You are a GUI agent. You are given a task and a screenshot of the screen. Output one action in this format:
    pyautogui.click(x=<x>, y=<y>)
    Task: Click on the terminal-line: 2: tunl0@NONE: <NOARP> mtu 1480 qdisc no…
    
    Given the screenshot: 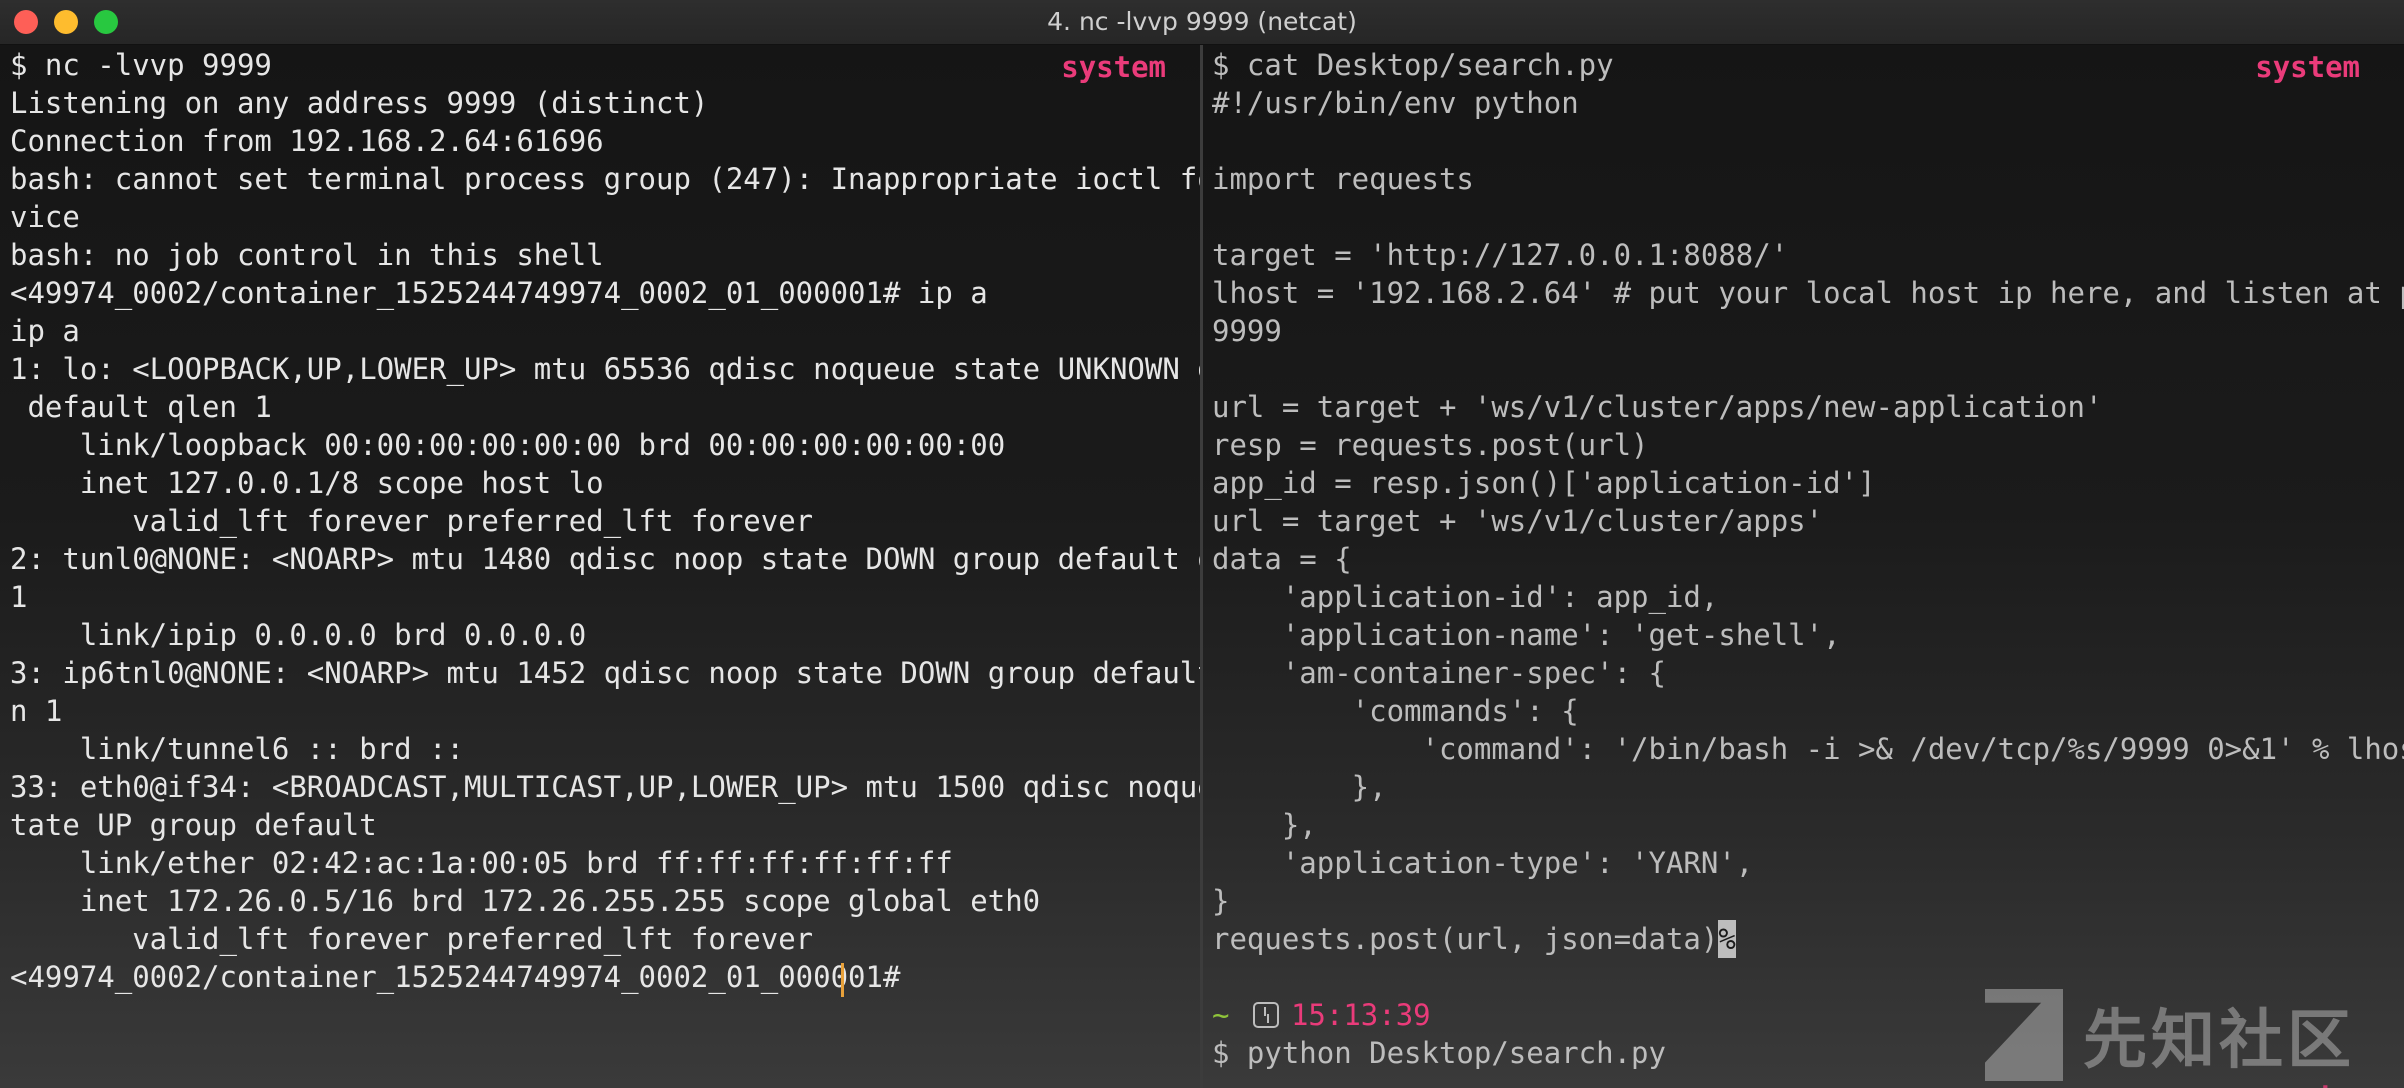 What is the action you would take?
    pyautogui.click(x=605, y=559)
    